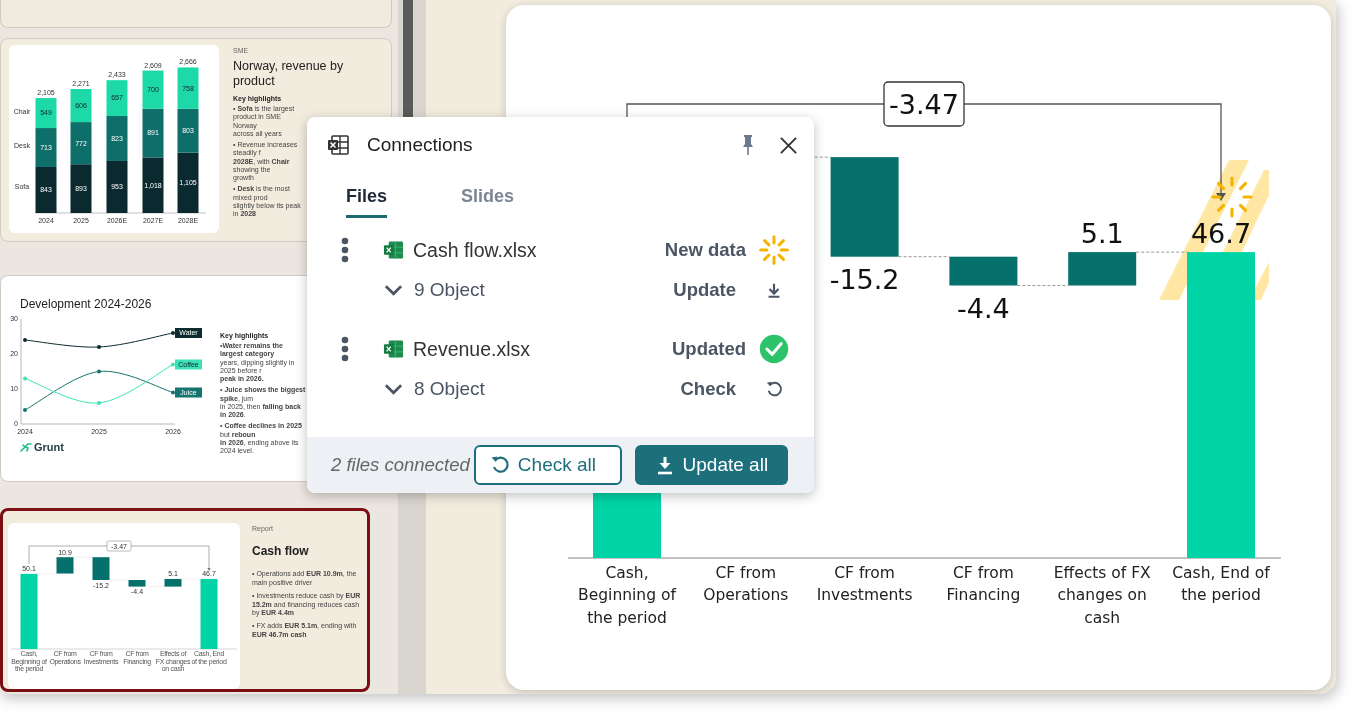 The height and width of the screenshot is (721, 1360). I want to click on axis-label: Cash, End of the period, so click(1221, 585).